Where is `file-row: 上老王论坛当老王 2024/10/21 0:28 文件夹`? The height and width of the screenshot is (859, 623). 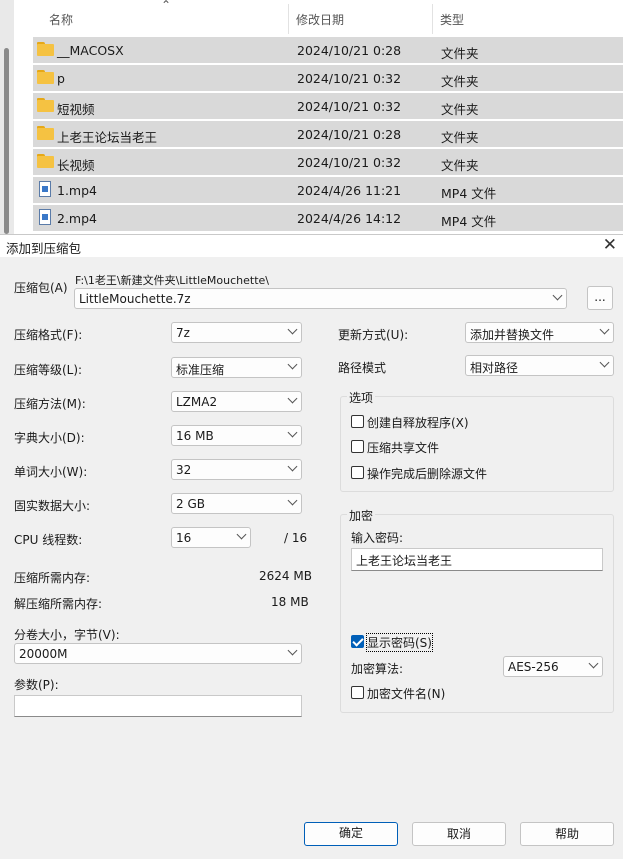 file-row: 上老王论坛当老王 2024/10/21 0:28 文件夹 is located at coordinates (328, 134).